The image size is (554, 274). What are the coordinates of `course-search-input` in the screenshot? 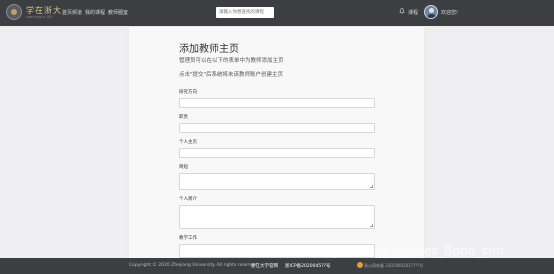 It's located at (245, 12).